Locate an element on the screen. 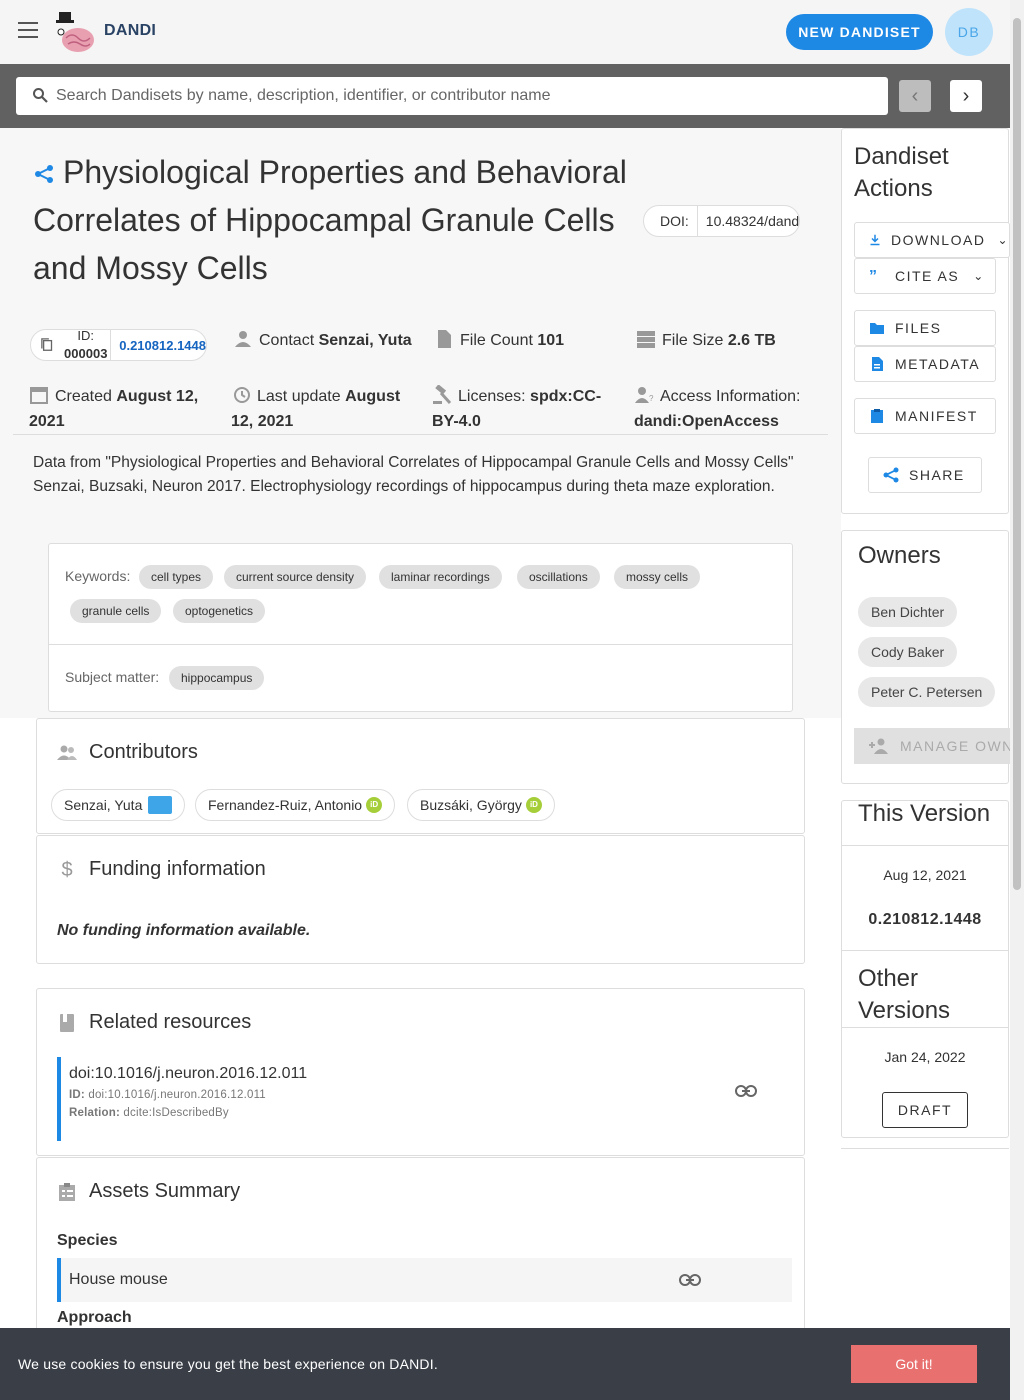 Image resolution: width=1024 pixels, height=1400 pixels. manifest-button: MANIFEST is located at coordinates (925, 416).